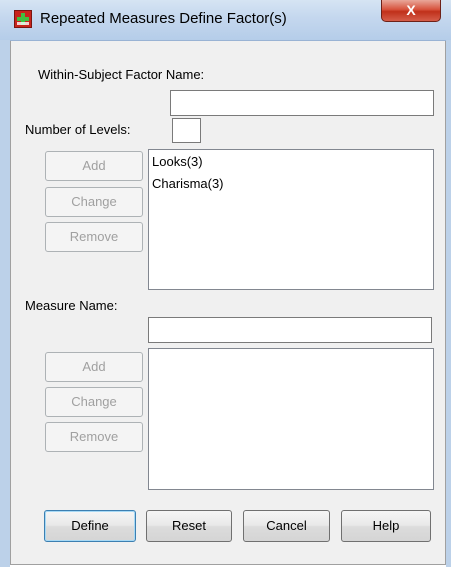  What do you see at coordinates (188, 183) in the screenshot?
I see `list-item: Charisma(3)` at bounding box center [188, 183].